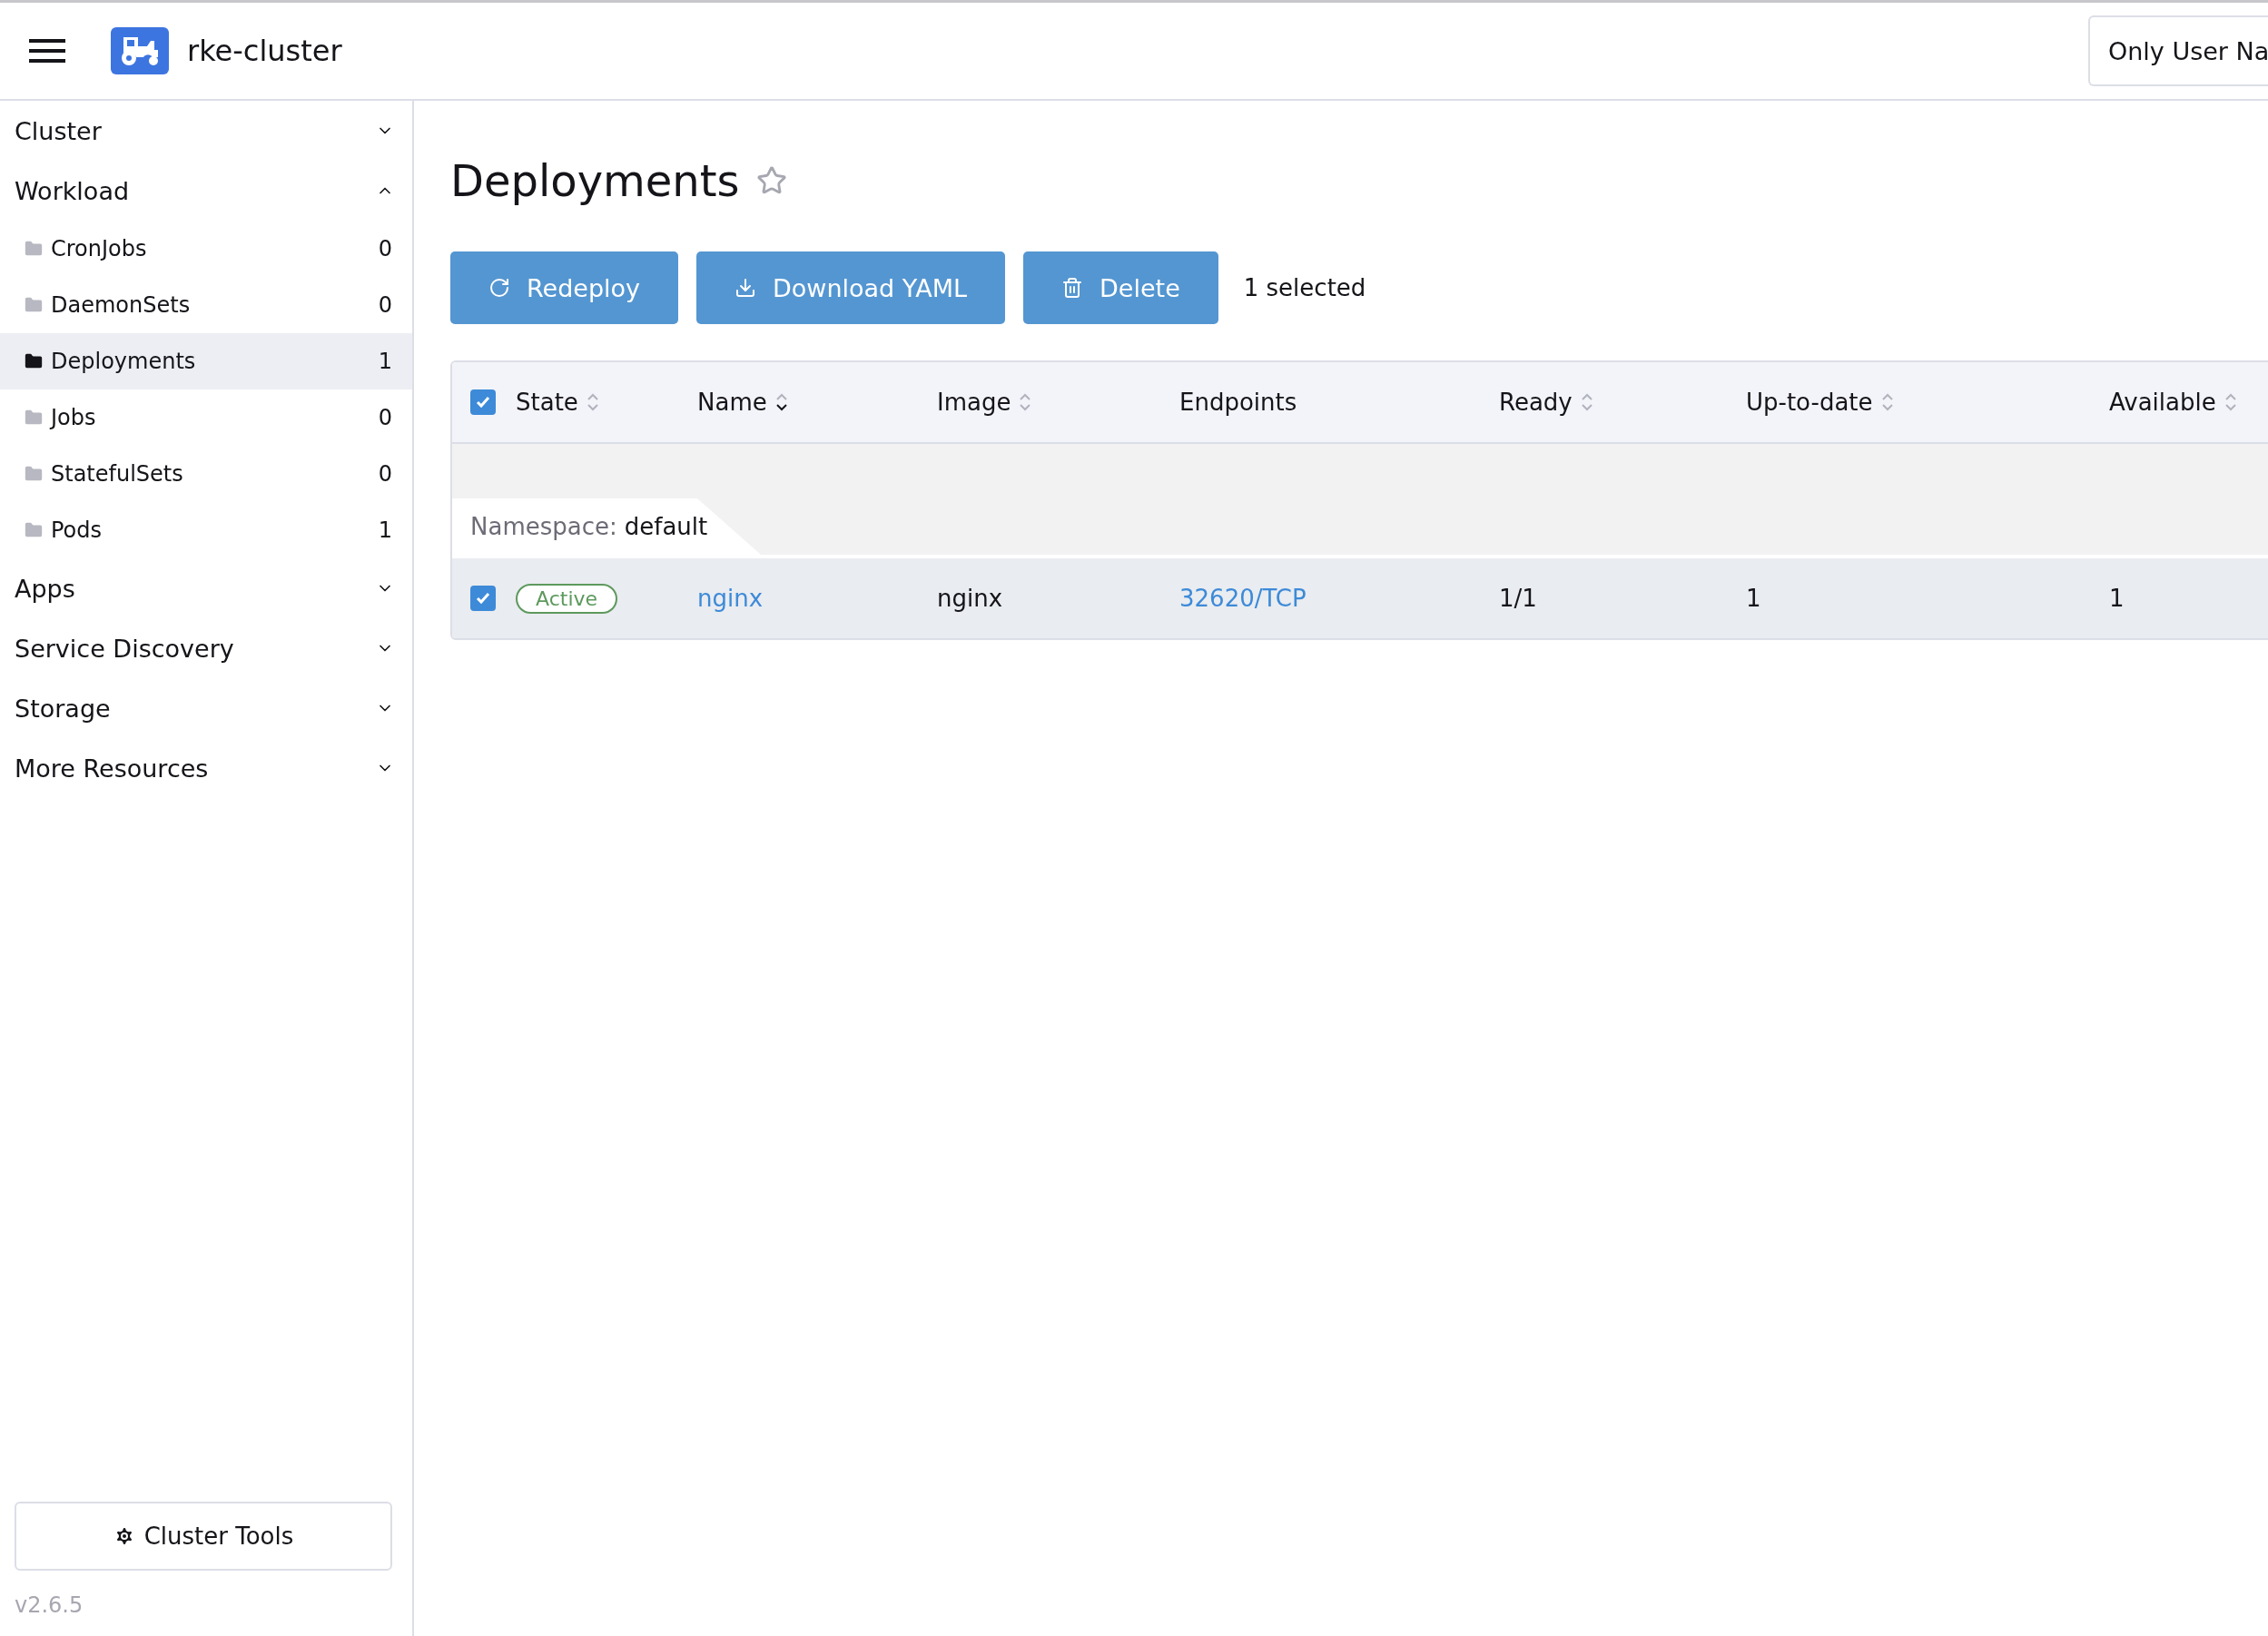  What do you see at coordinates (206, 474) in the screenshot?
I see `sidebar-item: StatefulSets 0` at bounding box center [206, 474].